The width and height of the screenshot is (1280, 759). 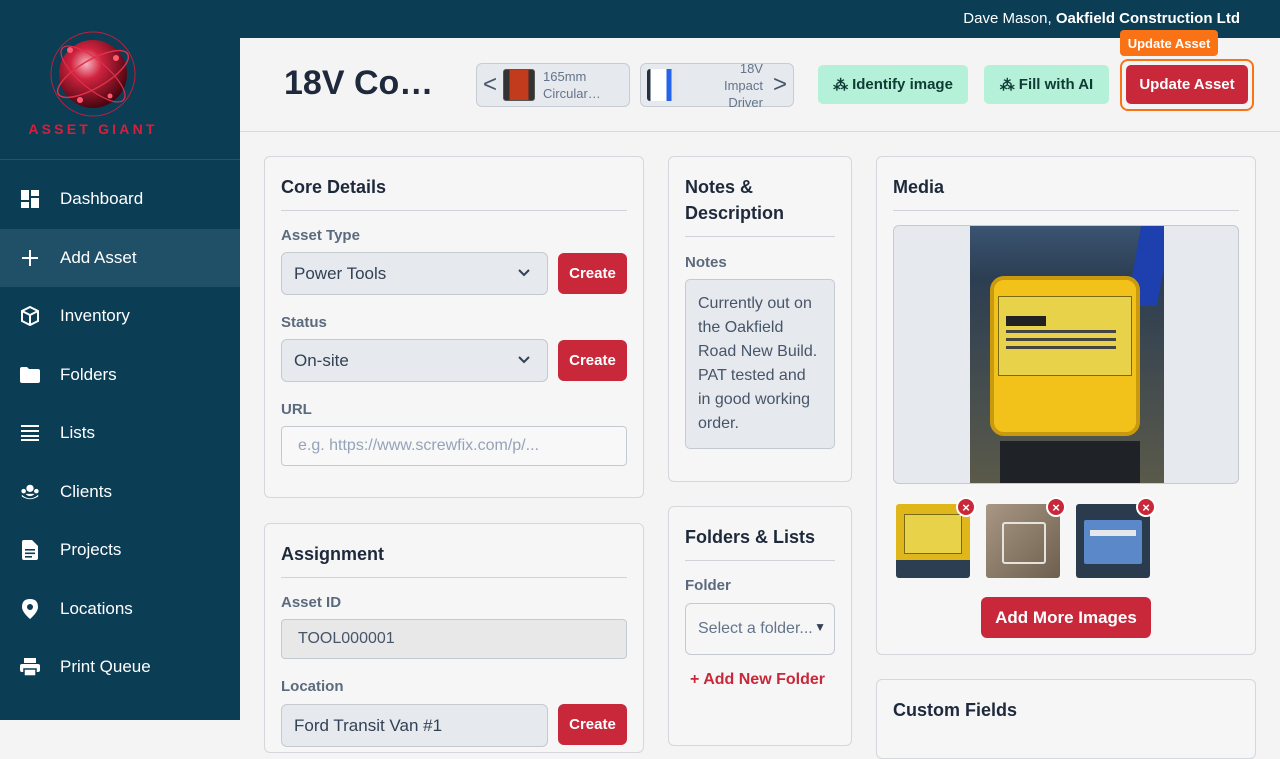 I want to click on next-asset-label: 18V Impact Driver, so click(x=743, y=85).